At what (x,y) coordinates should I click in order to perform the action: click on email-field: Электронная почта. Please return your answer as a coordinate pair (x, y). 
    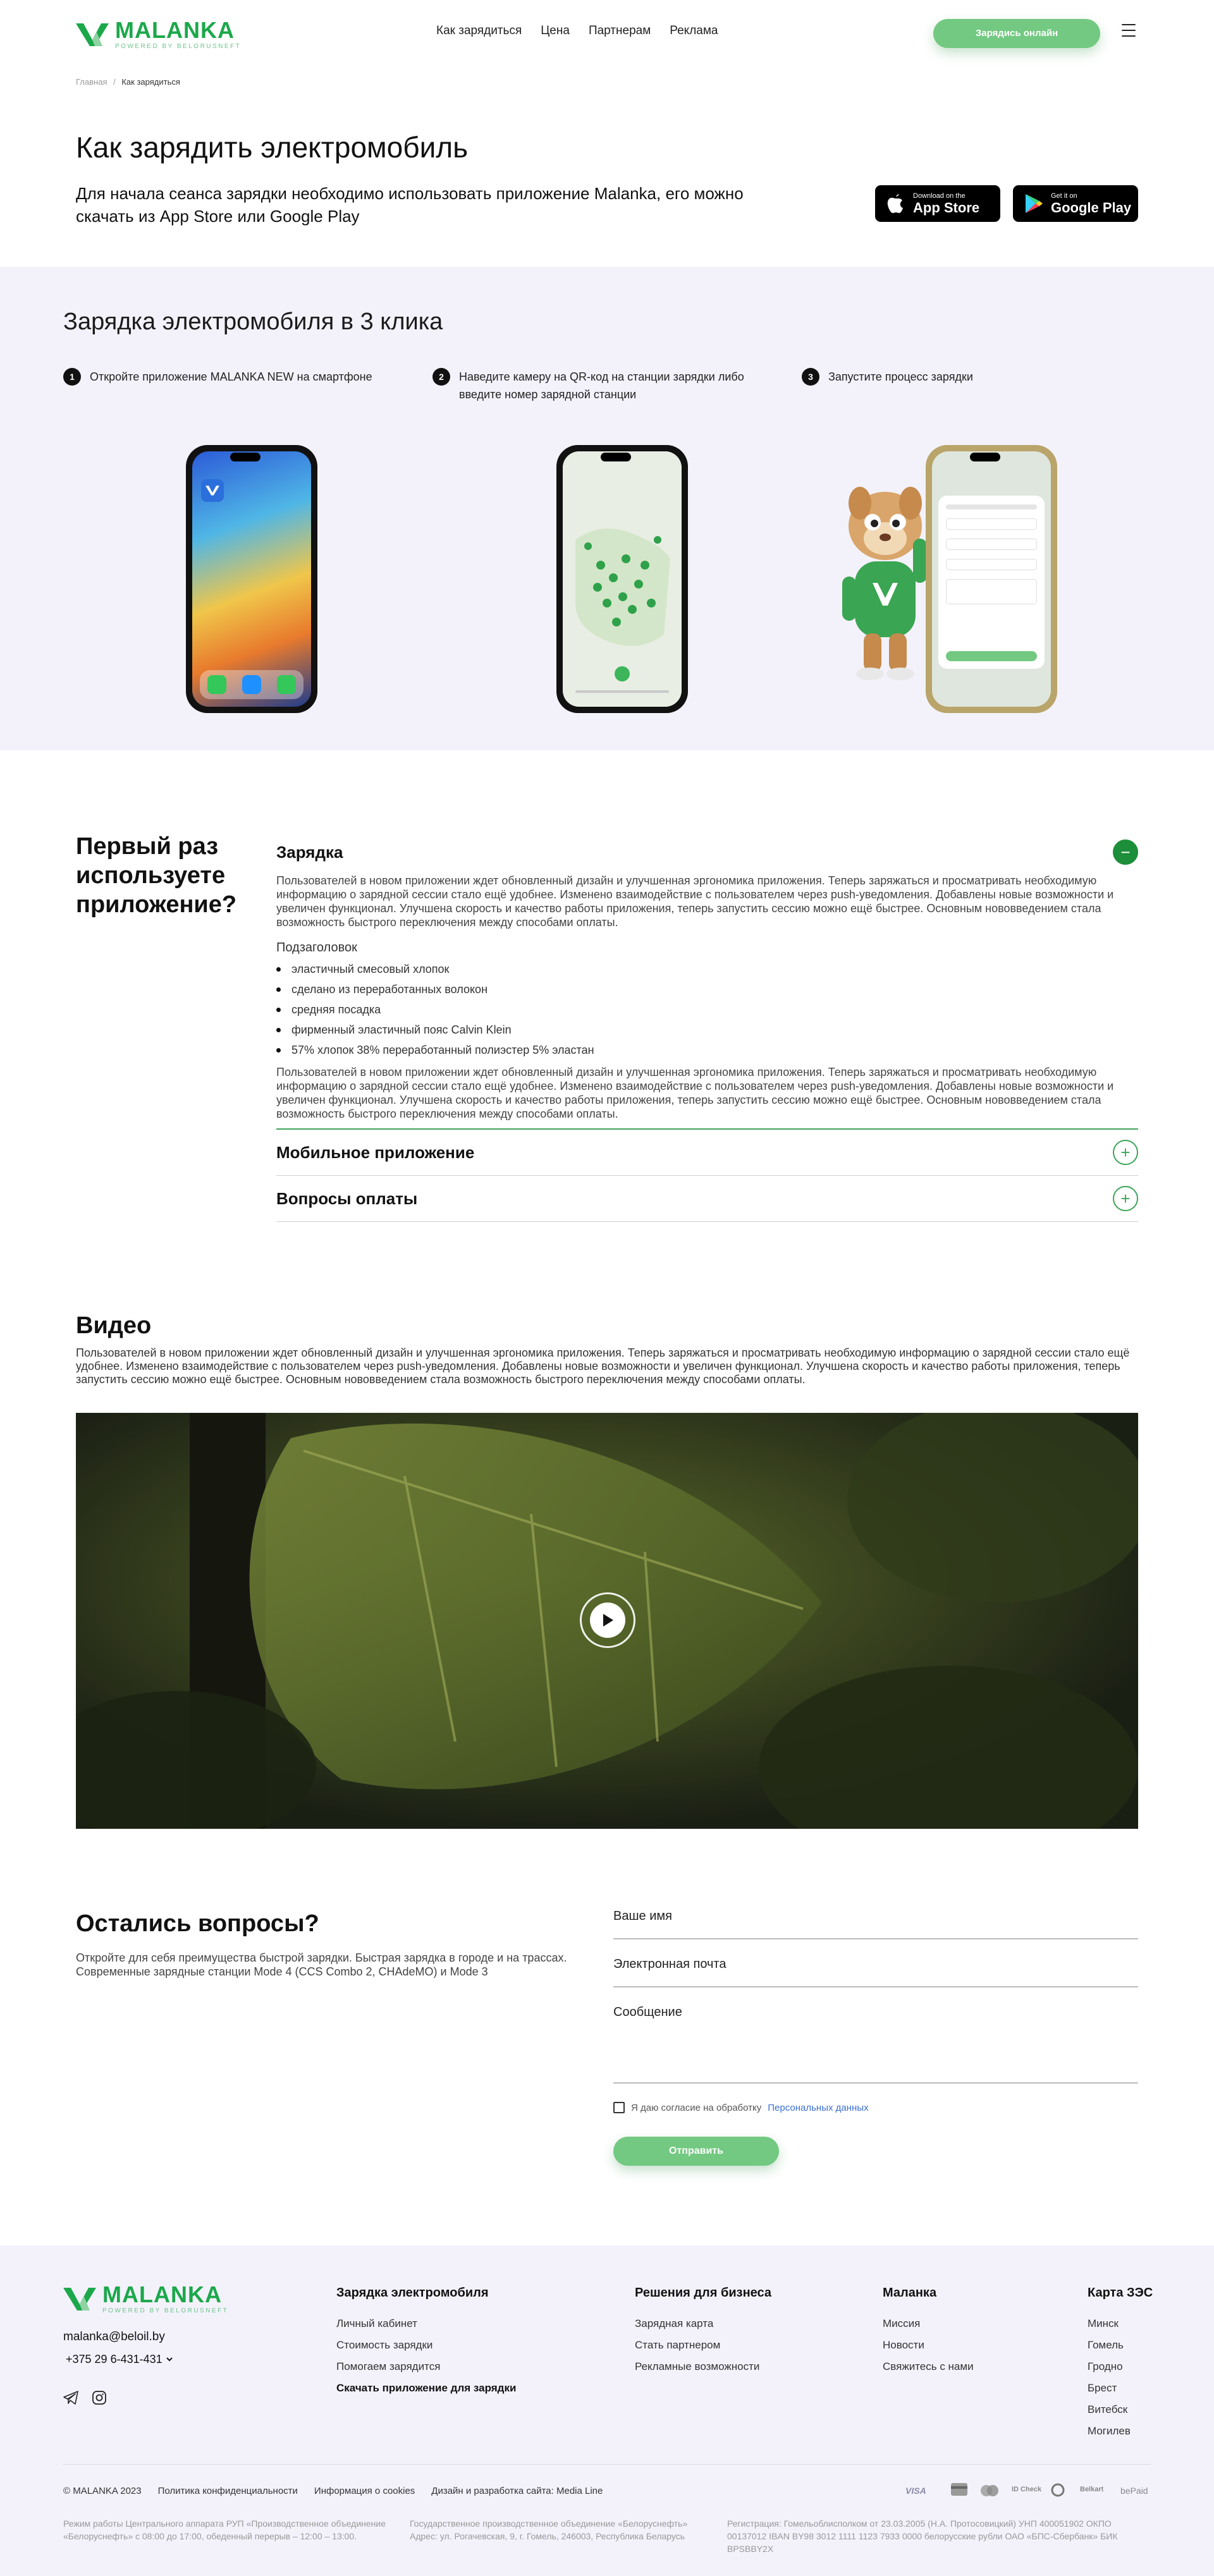
    Looking at the image, I should click on (875, 1972).